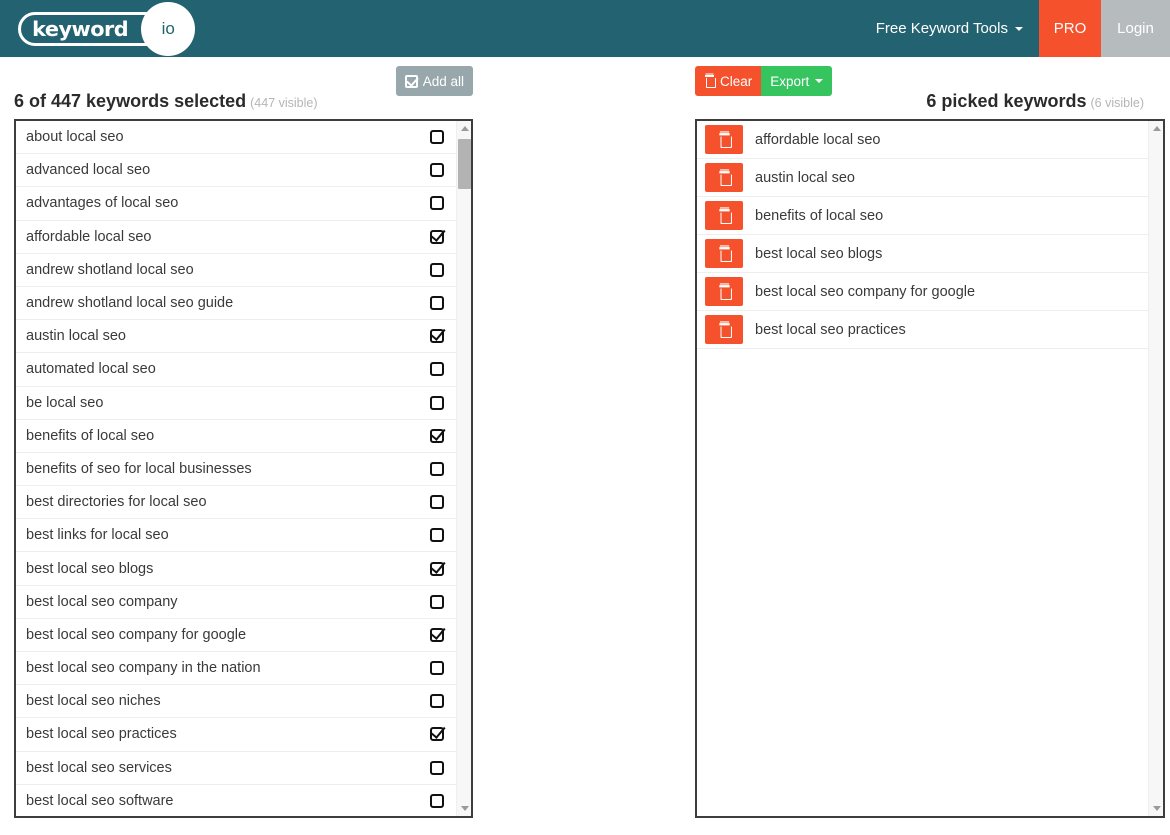  Describe the element at coordinates (236, 602) in the screenshot. I see `keyword-row: best local seo company` at that location.